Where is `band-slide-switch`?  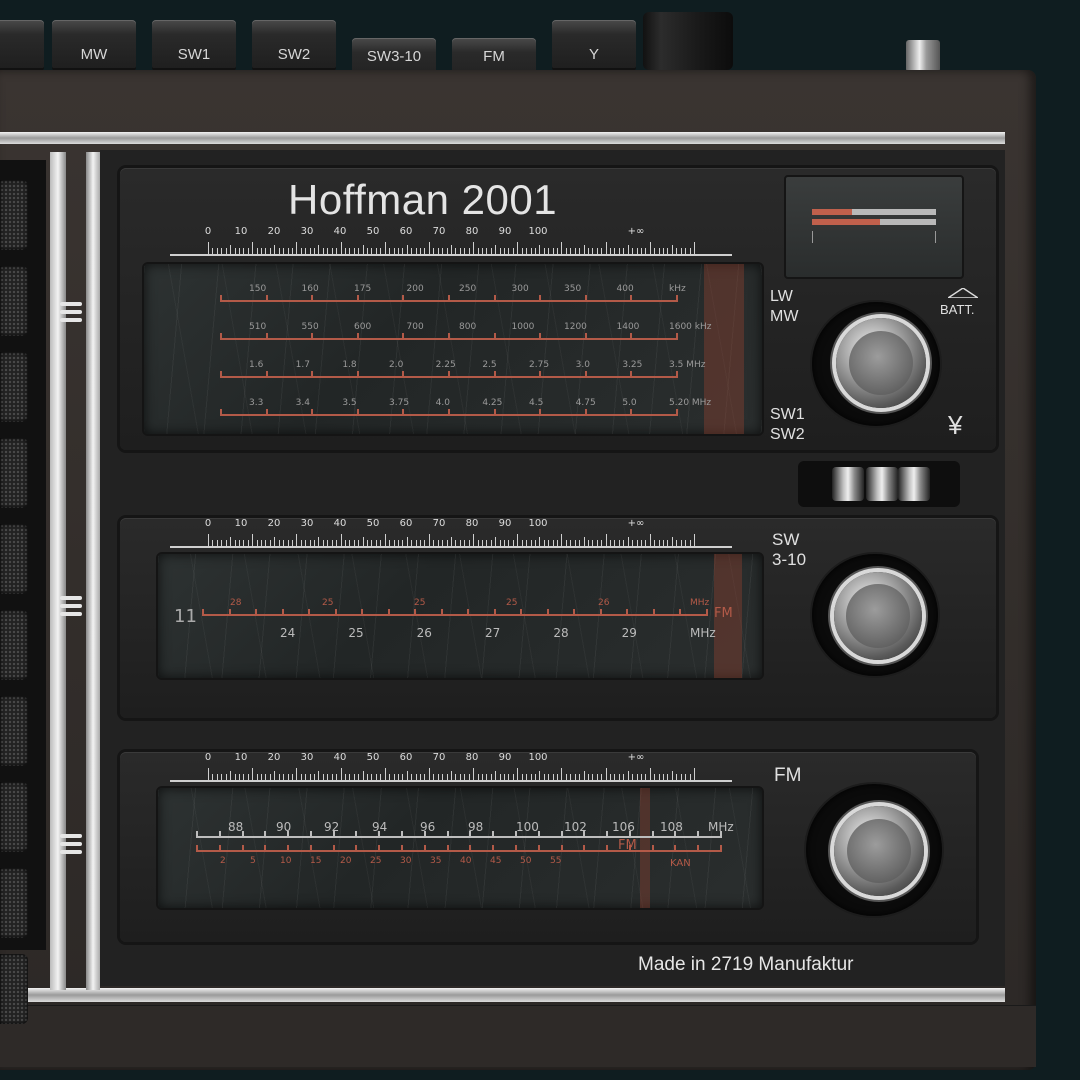 band-slide-switch is located at coordinates (879, 484).